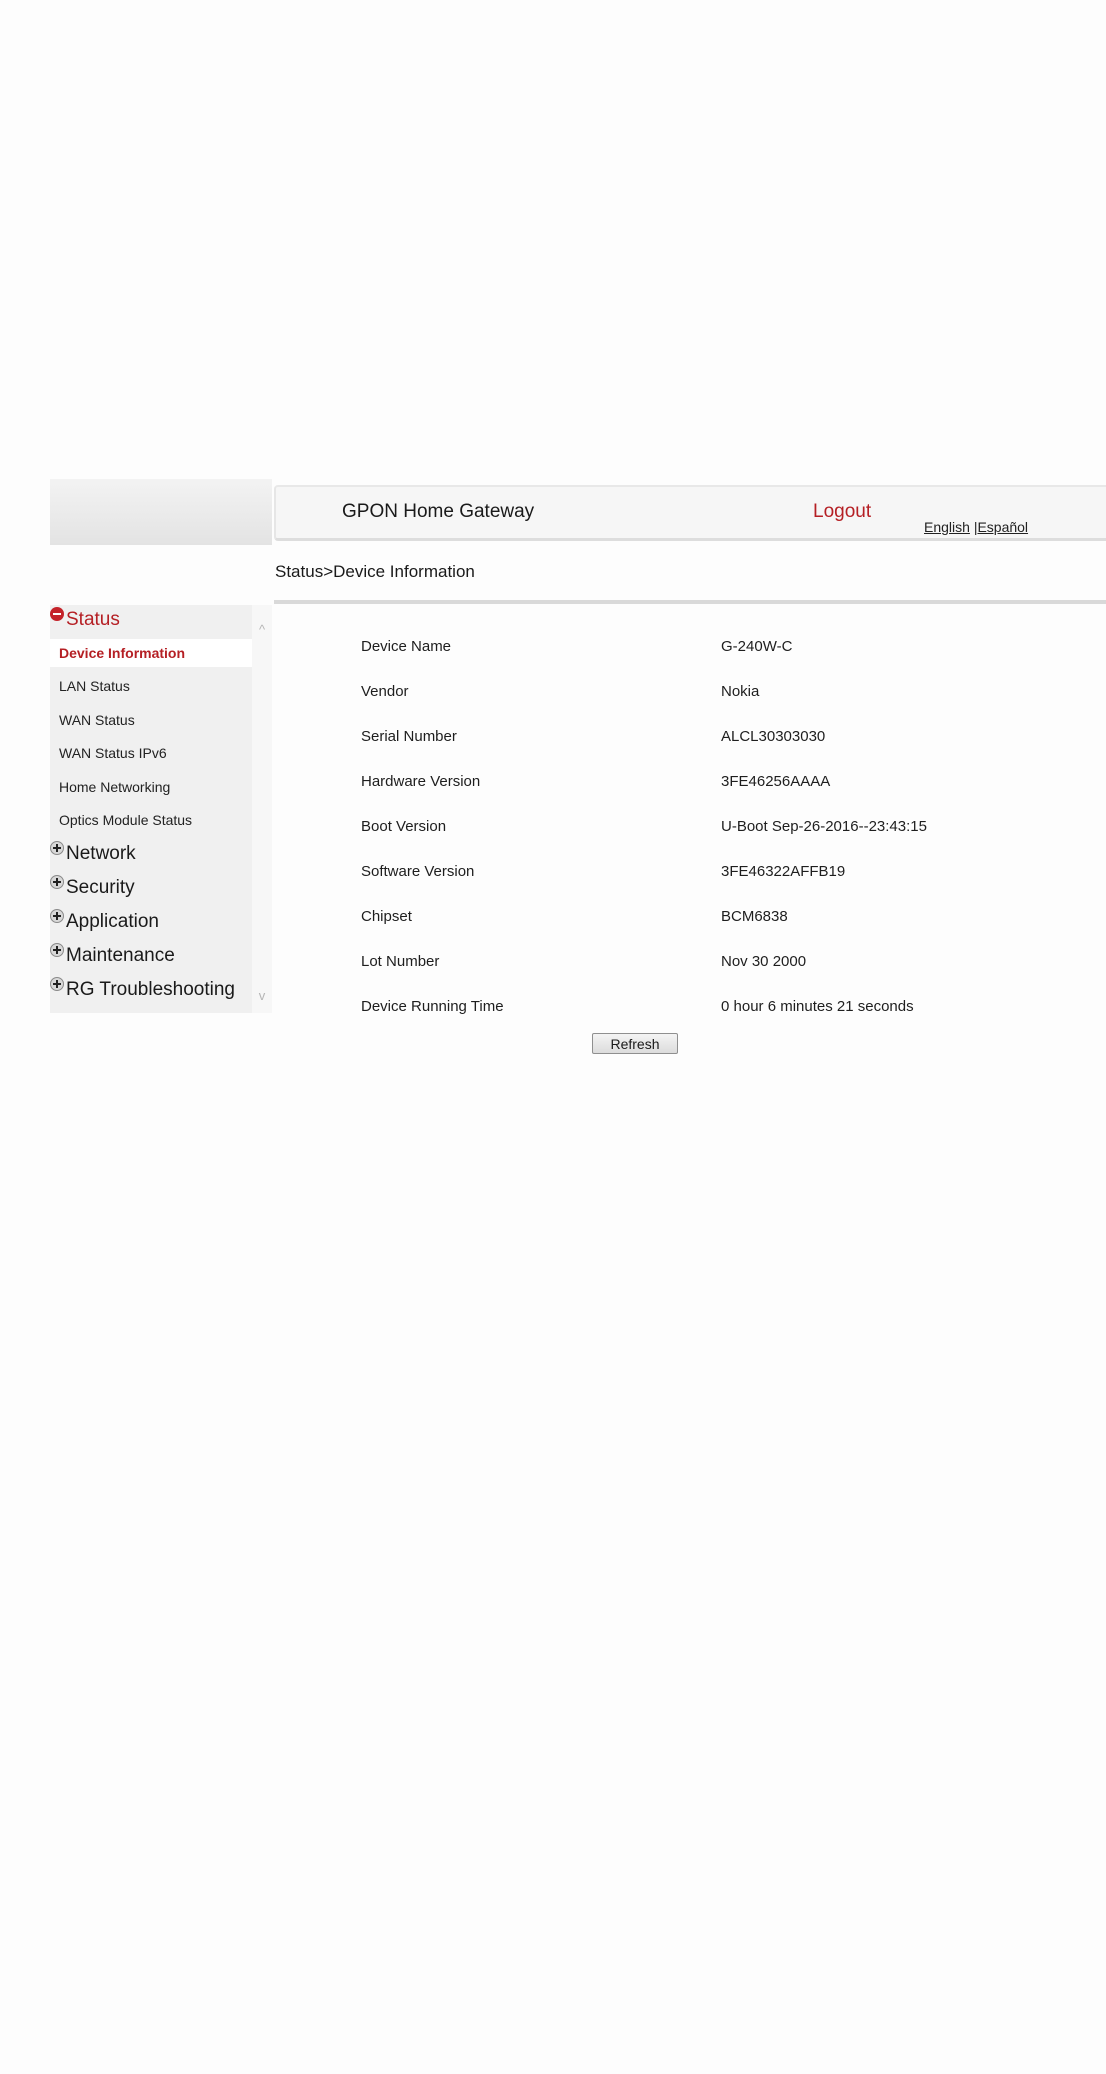  Describe the element at coordinates (404, 826) in the screenshot. I see `info-label: Boot Version` at that location.